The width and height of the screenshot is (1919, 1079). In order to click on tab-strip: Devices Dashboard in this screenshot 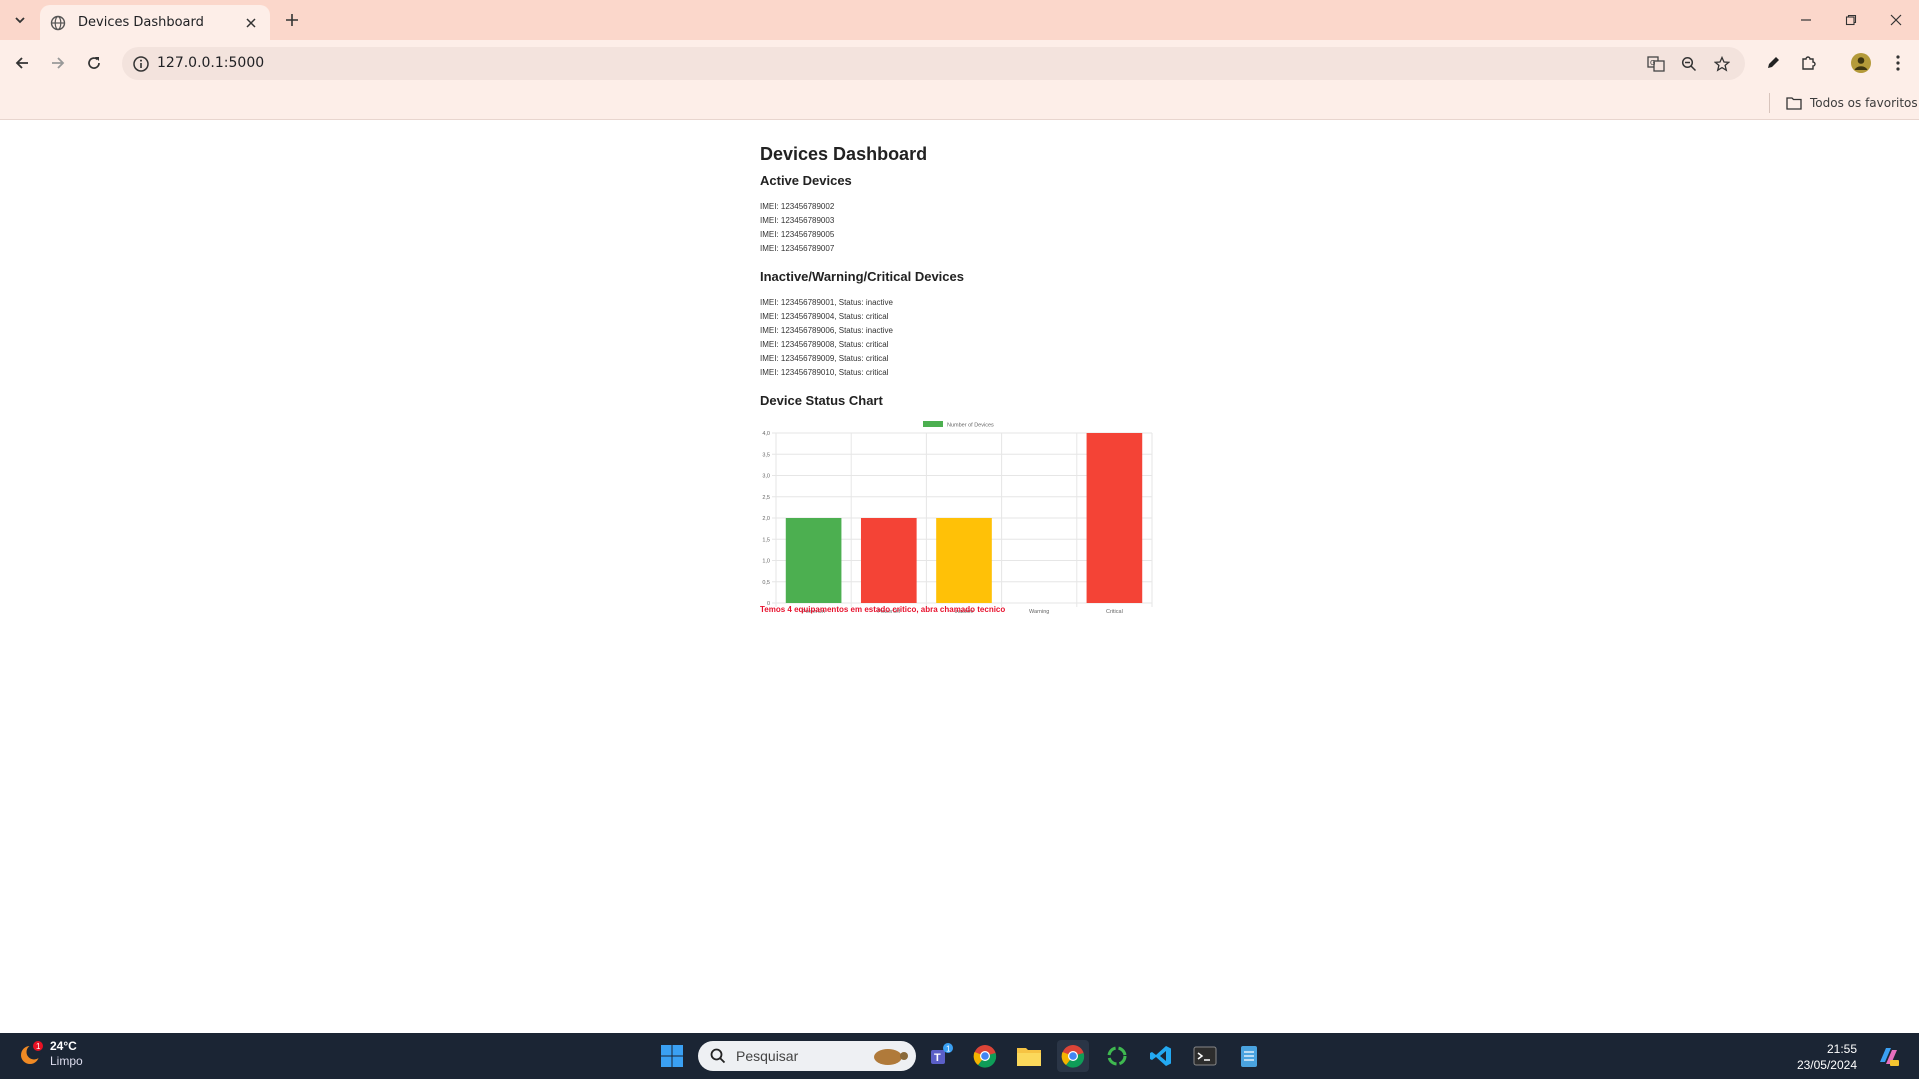, I will do `click(959, 20)`.